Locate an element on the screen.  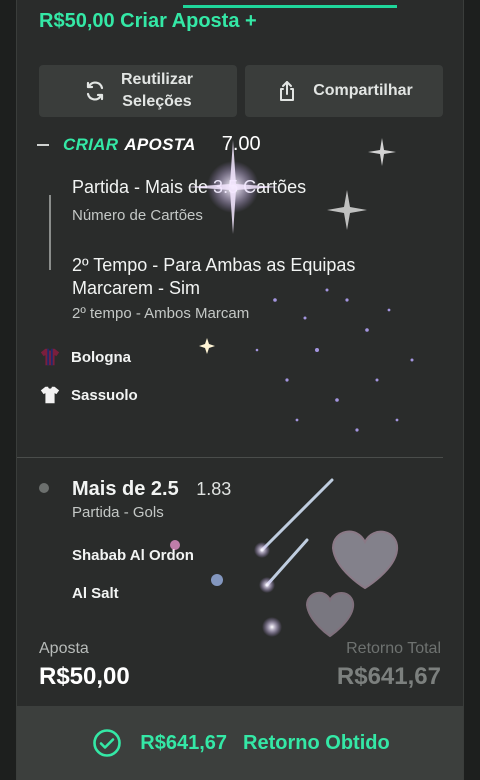
single-bet-title: Mais de 2.5 1.83 is located at coordinates (151, 489).